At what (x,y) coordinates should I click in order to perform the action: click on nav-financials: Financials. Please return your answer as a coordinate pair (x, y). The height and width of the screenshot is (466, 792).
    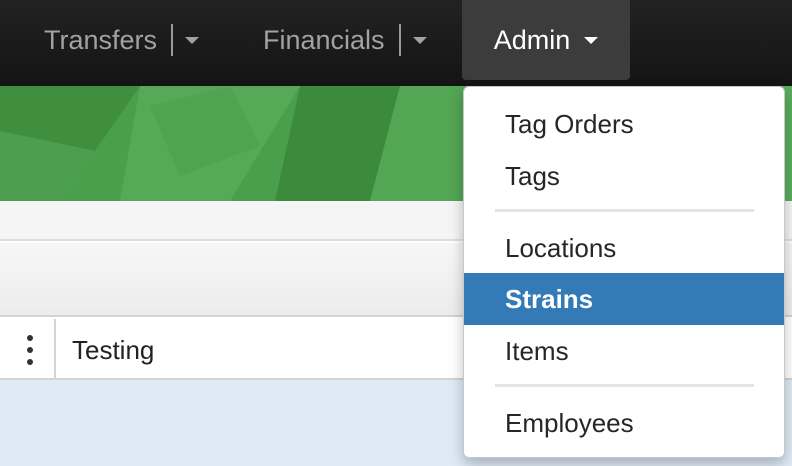
    Looking at the image, I should click on (345, 40).